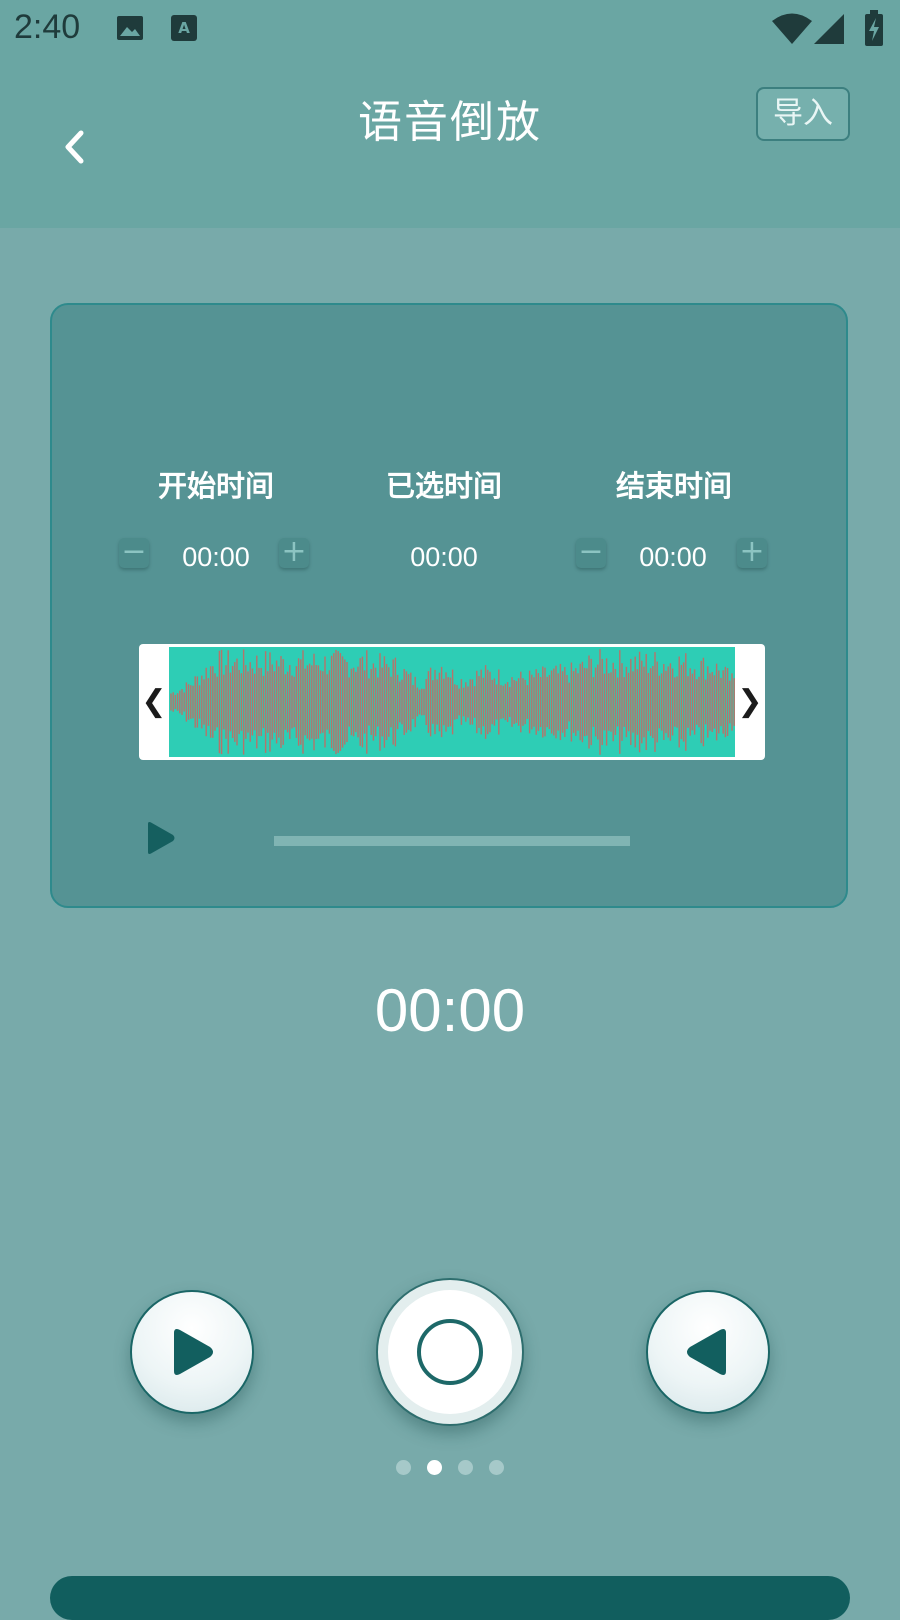 This screenshot has height=1620, width=900. I want to click on waveform, so click(452, 702).